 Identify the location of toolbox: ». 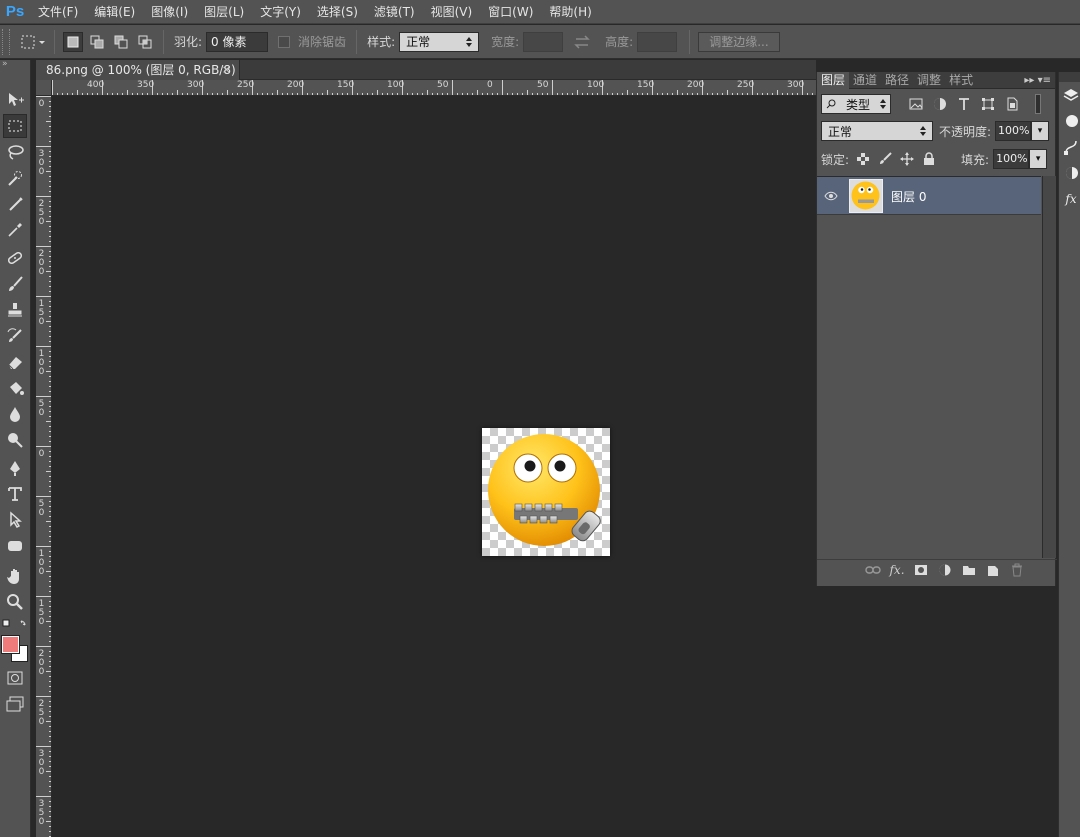
(15, 448).